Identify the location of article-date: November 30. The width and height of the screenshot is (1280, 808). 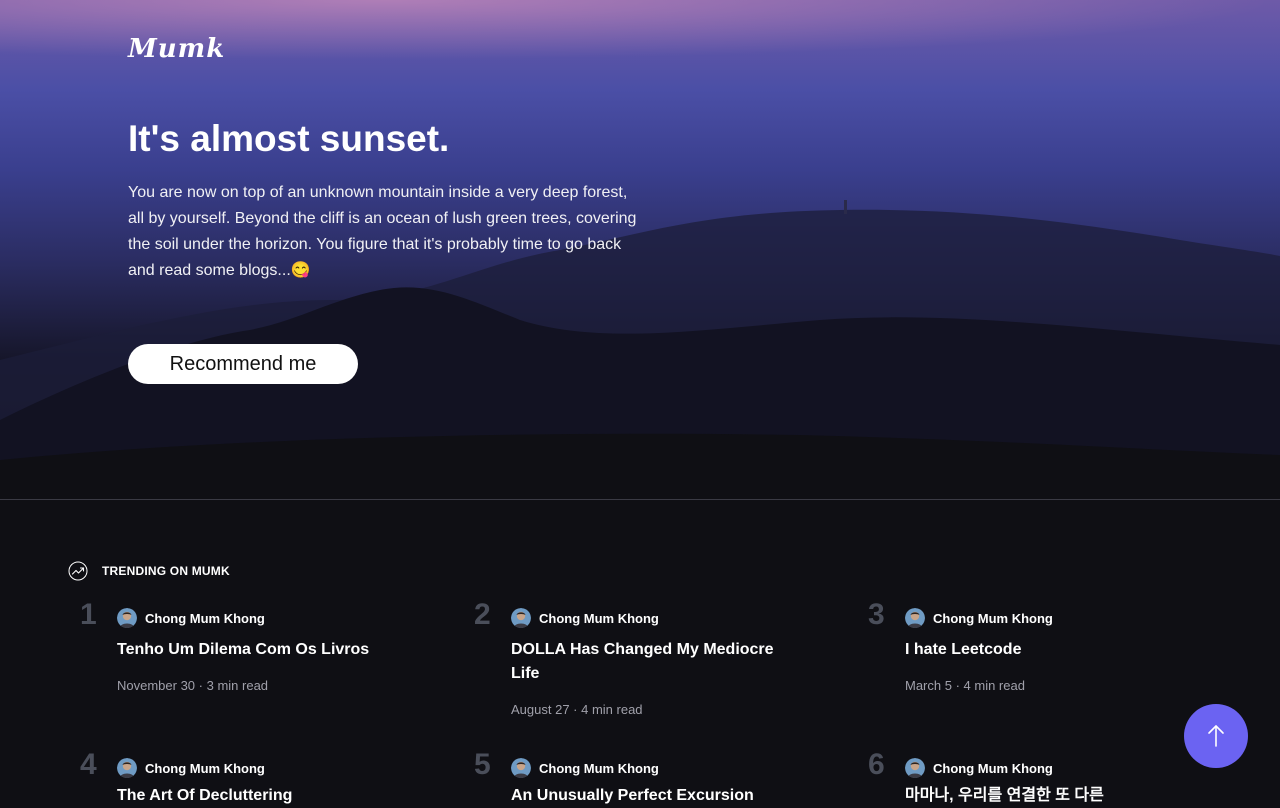
(156, 685).